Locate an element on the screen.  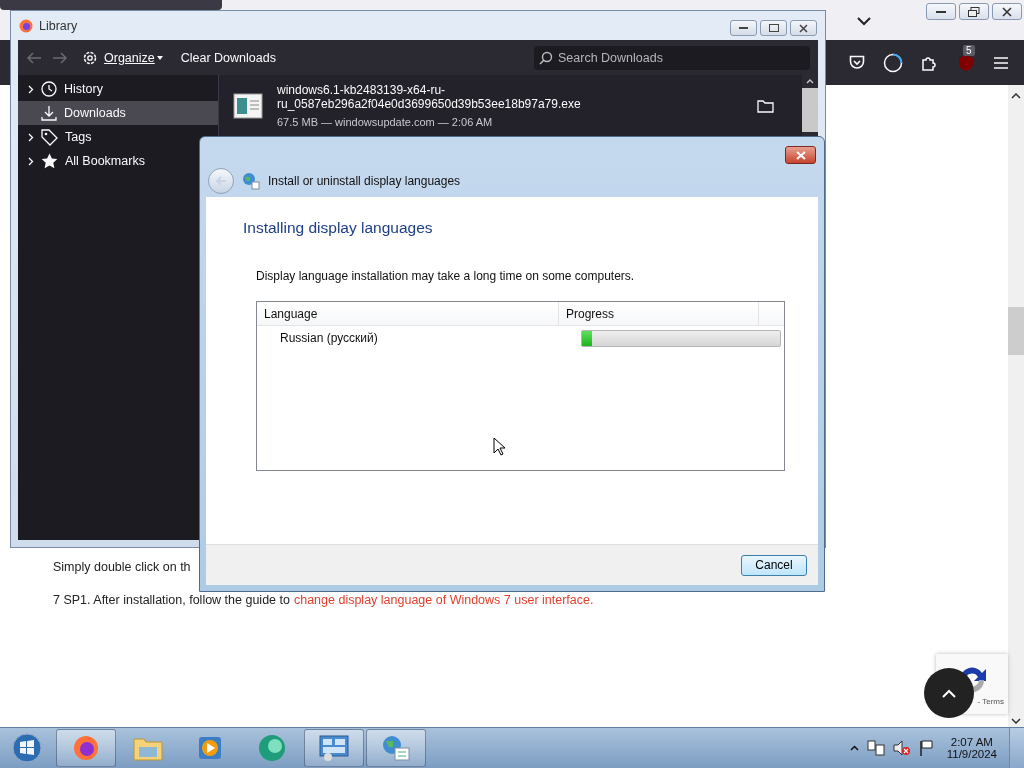
puzzle-icon is located at coordinates (929, 62).